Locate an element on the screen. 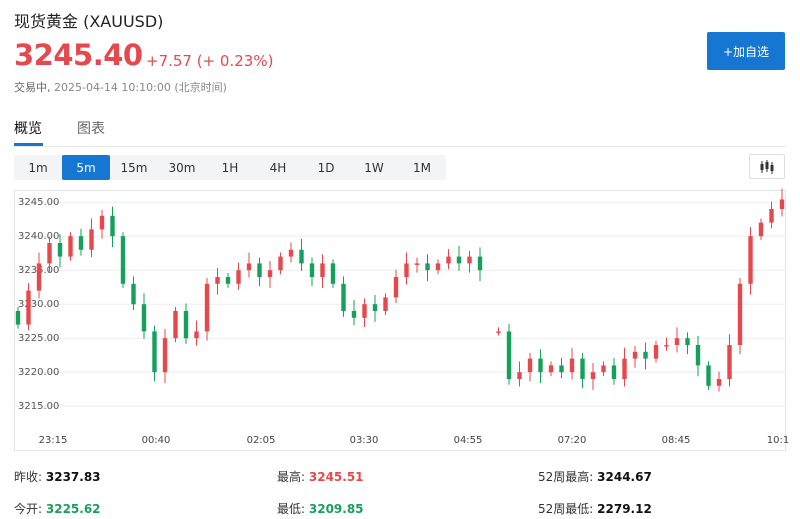  x-tick-label: 02:05 is located at coordinates (261, 440).